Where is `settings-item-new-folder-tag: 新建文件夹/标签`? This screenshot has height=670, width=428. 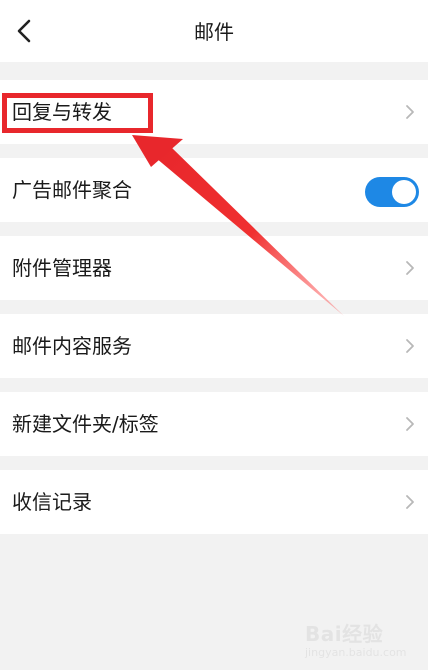 settings-item-new-folder-tag: 新建文件夹/标签 is located at coordinates (214, 424).